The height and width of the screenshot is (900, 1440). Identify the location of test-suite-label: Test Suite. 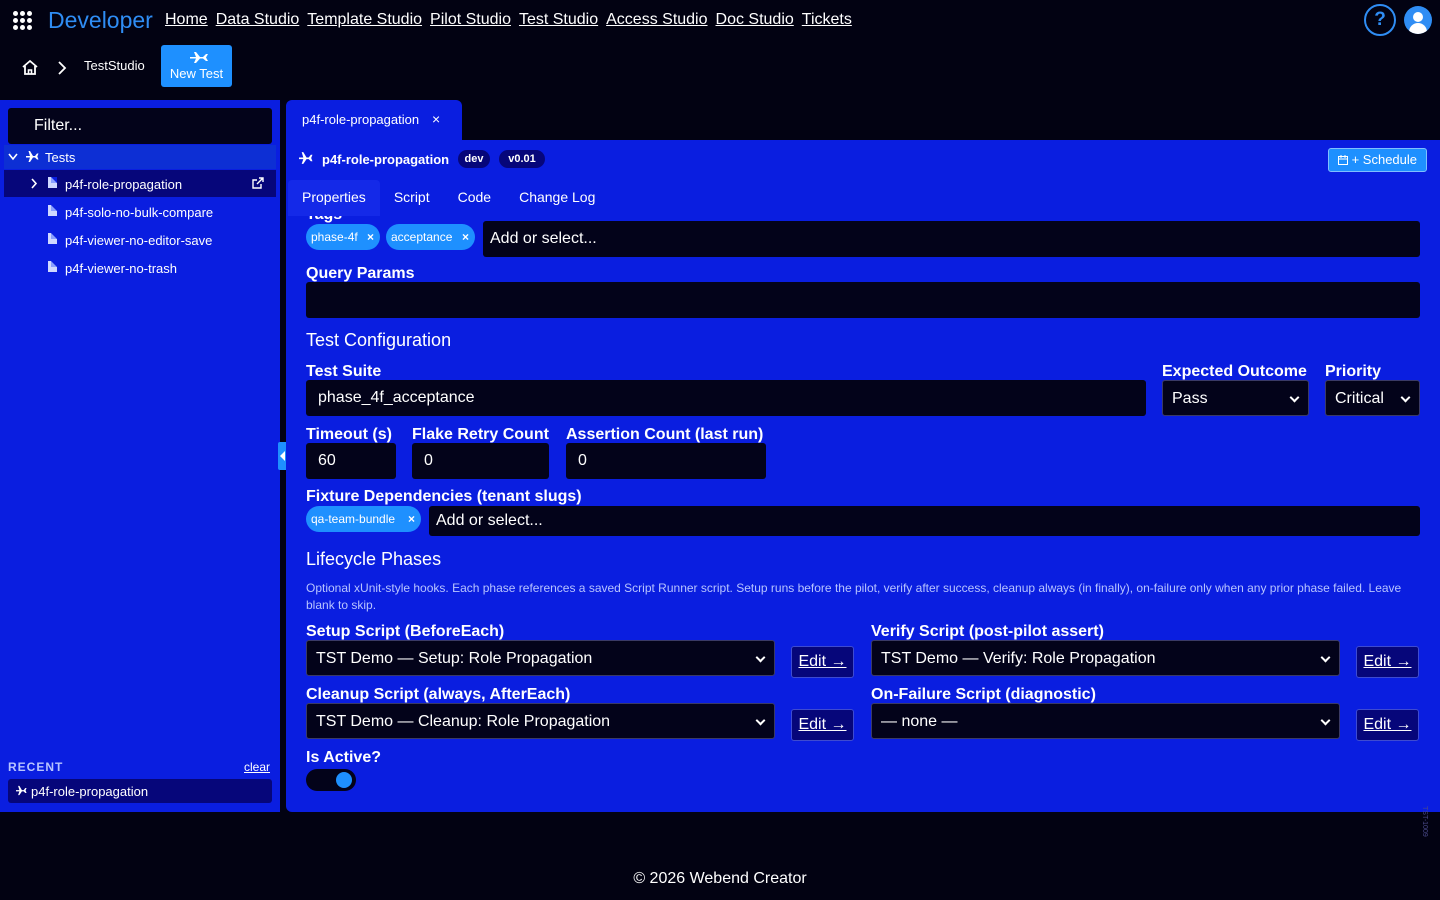
(344, 371).